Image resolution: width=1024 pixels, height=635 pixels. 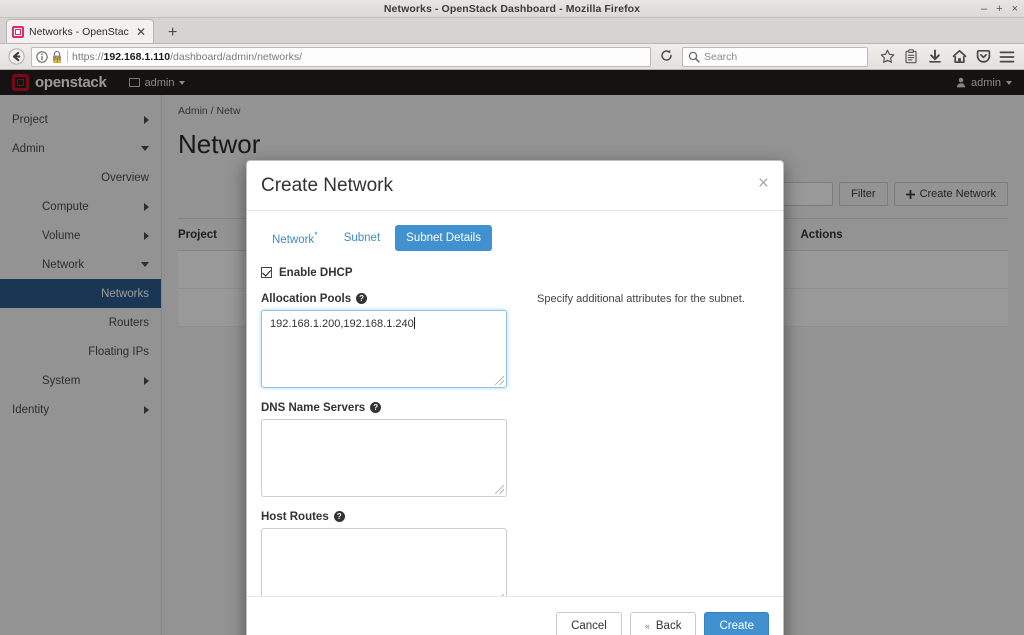 I want to click on modal-header: Create Network ×, so click(x=515, y=186).